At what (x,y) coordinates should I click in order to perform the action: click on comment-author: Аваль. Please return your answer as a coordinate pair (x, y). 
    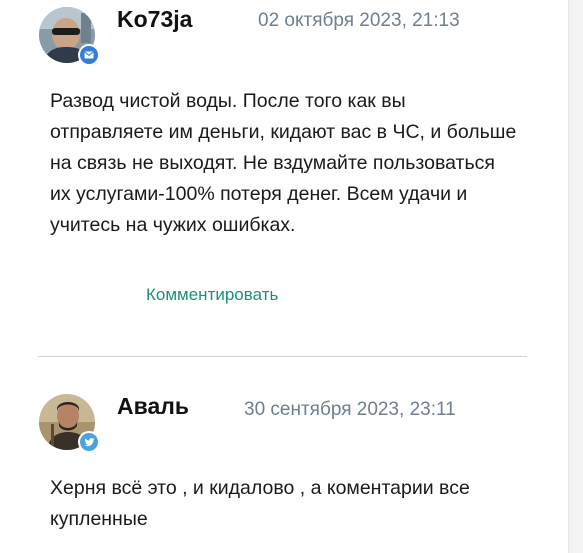
    Looking at the image, I should click on (153, 406).